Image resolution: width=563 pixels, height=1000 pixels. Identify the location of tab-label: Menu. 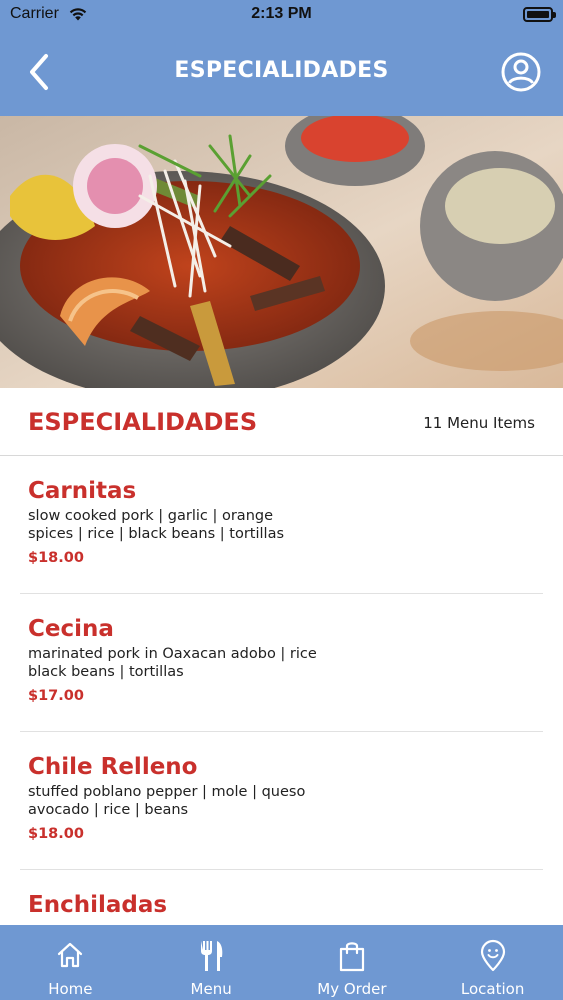
(211, 989).